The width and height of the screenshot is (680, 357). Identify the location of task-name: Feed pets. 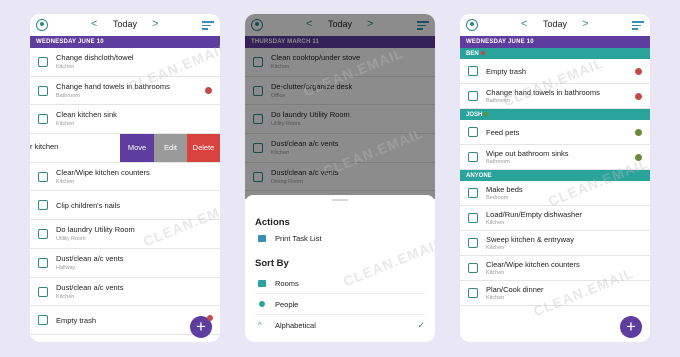
(503, 132).